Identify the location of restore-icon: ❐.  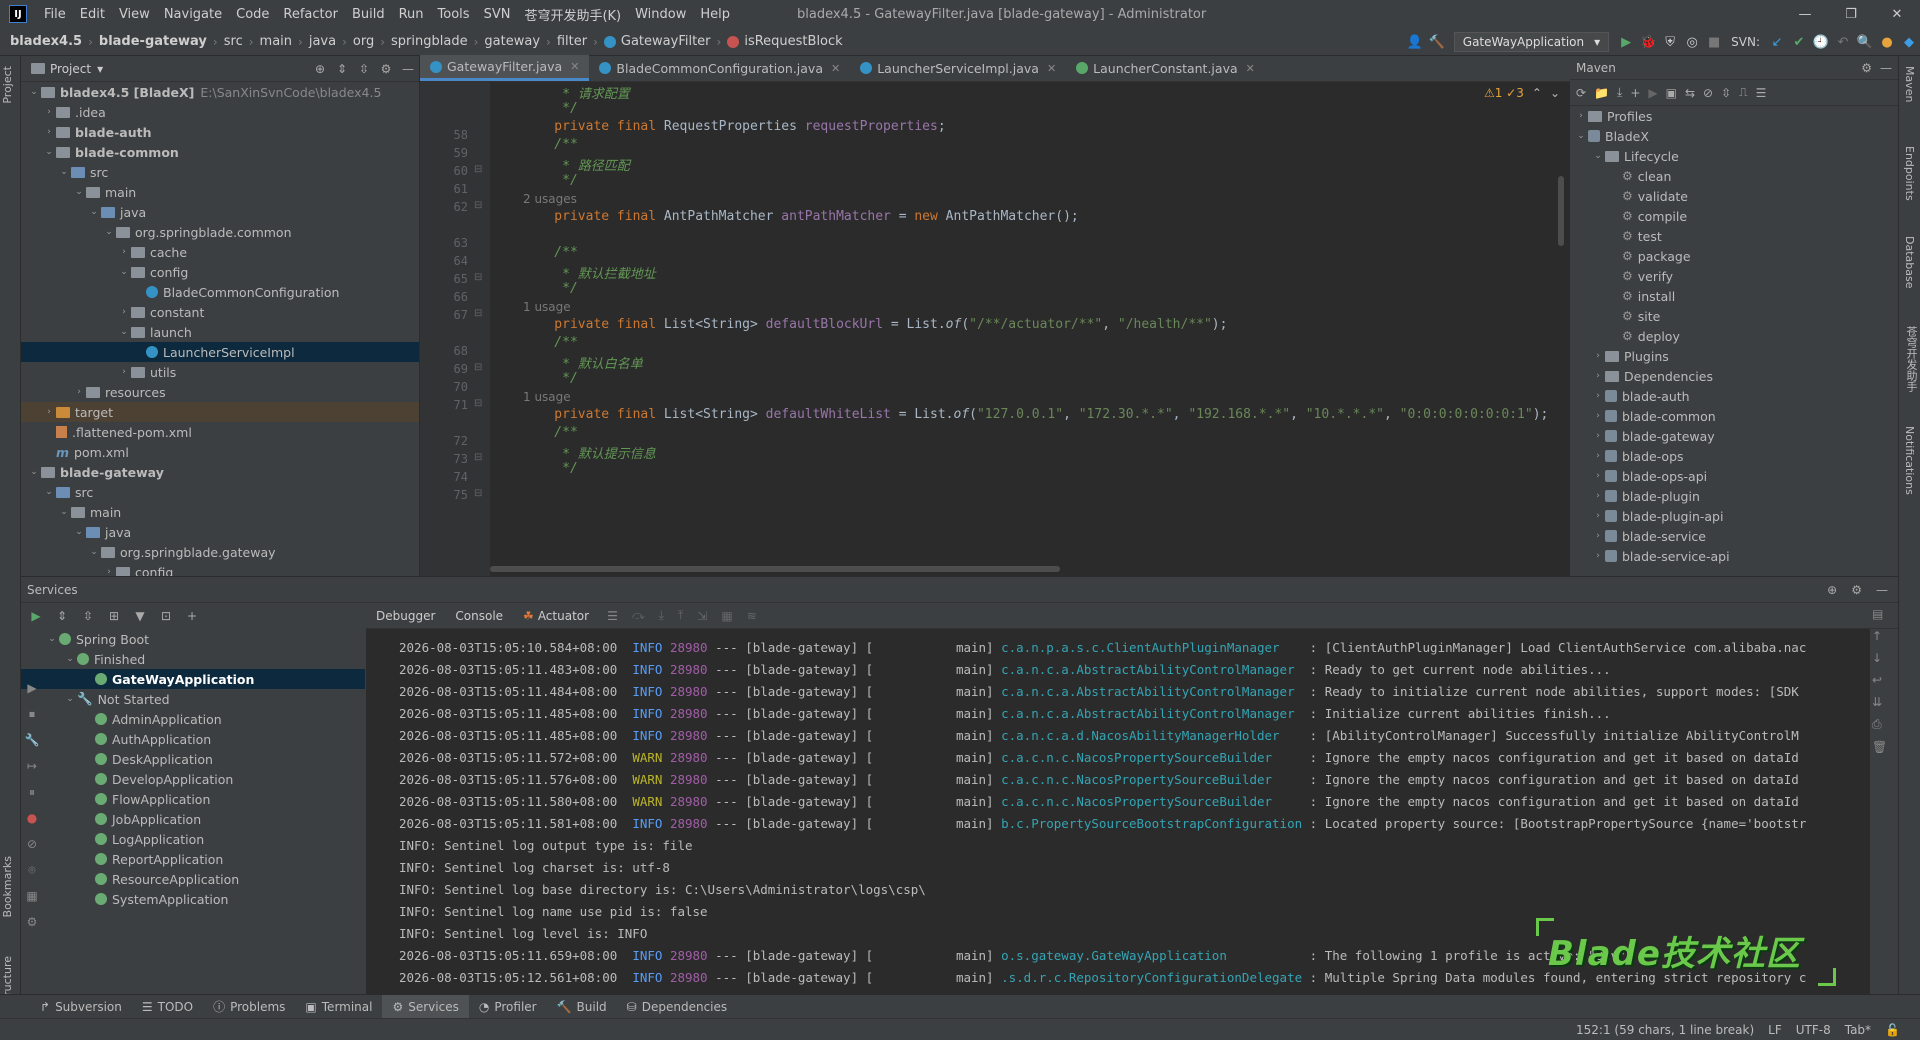
(1851, 14).